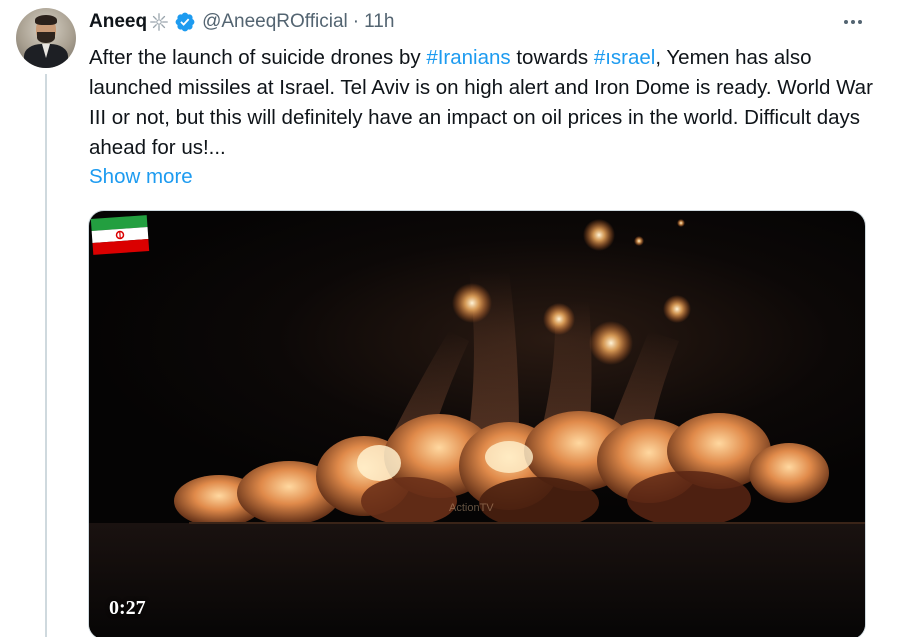 The image size is (898, 637). I want to click on author-name: Aneeq, so click(118, 22).